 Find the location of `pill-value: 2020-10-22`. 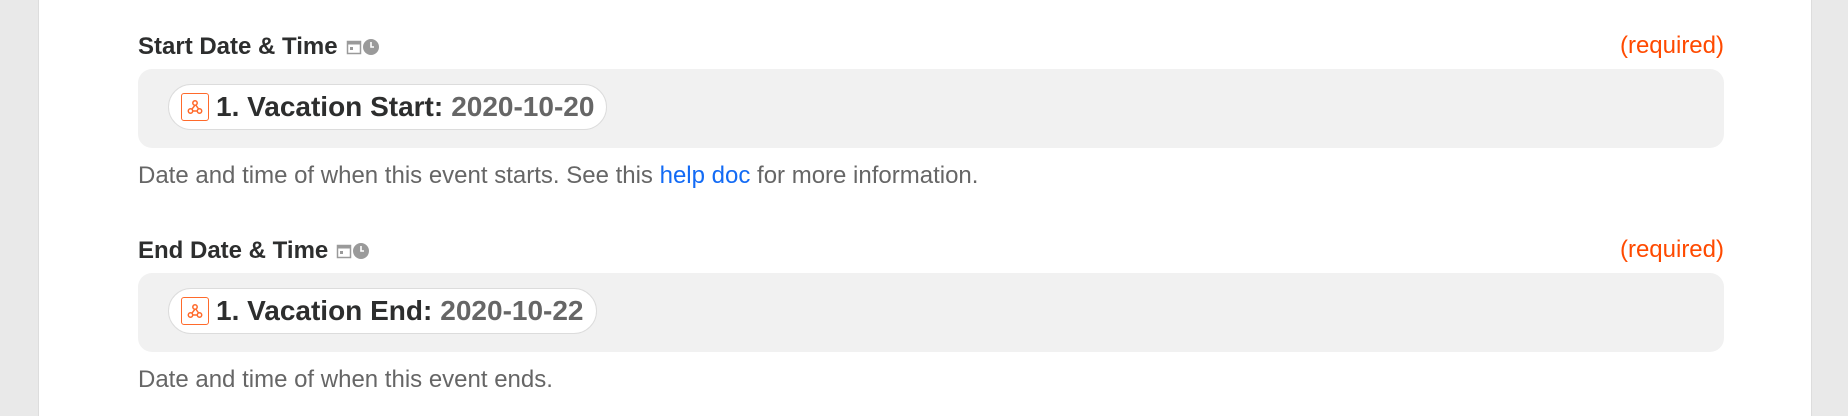

pill-value: 2020-10-22 is located at coordinates (512, 310).